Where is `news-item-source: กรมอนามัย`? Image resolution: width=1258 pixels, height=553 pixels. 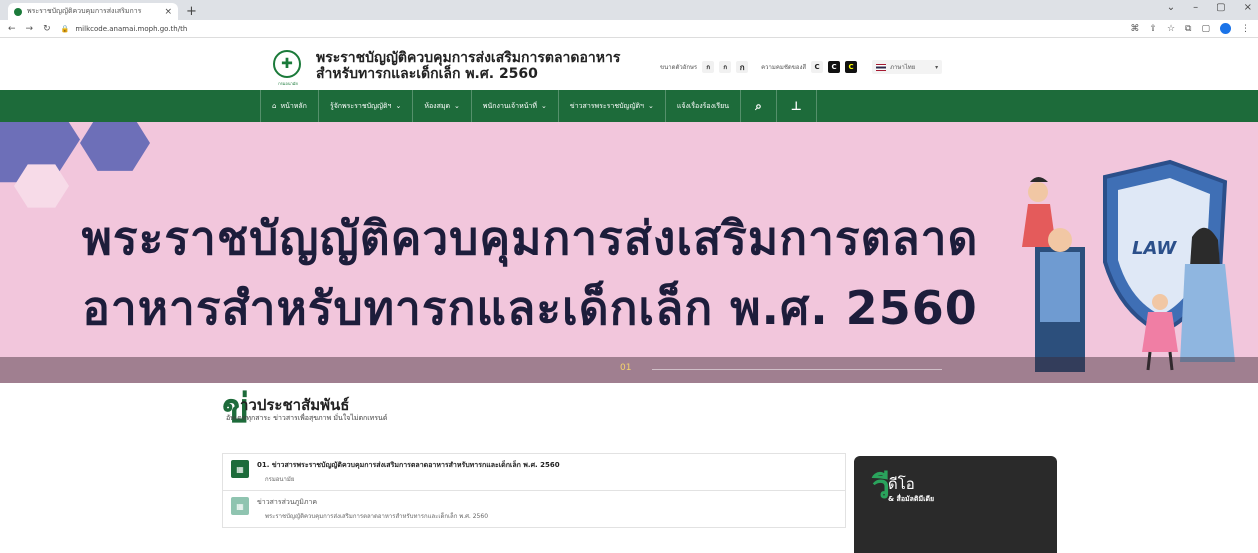 news-item-source: กรมอนามัย is located at coordinates (280, 479).